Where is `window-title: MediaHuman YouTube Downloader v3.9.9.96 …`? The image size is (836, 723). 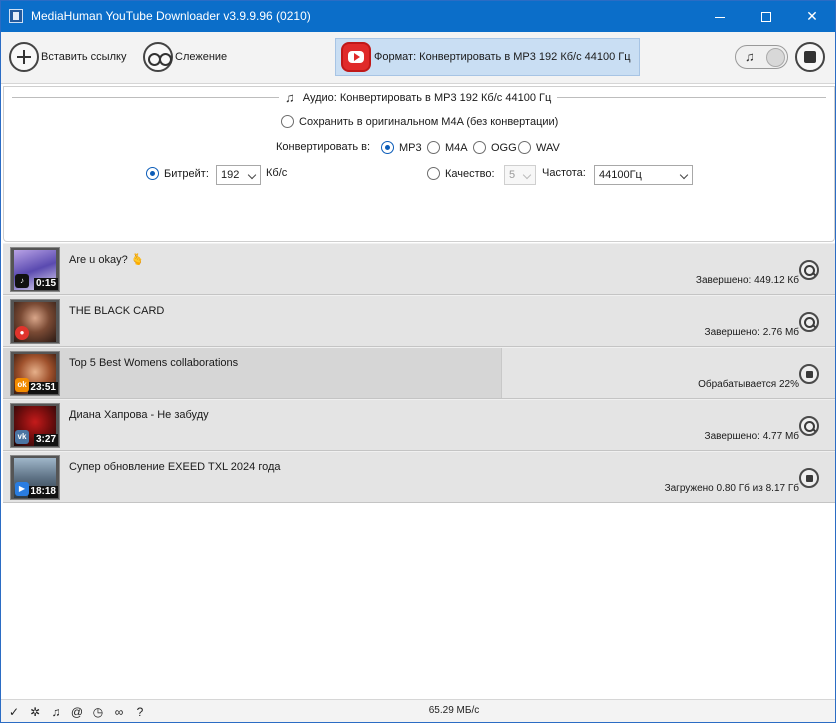
window-title: MediaHuman YouTube Downloader v3.9.9.96 … is located at coordinates (171, 16).